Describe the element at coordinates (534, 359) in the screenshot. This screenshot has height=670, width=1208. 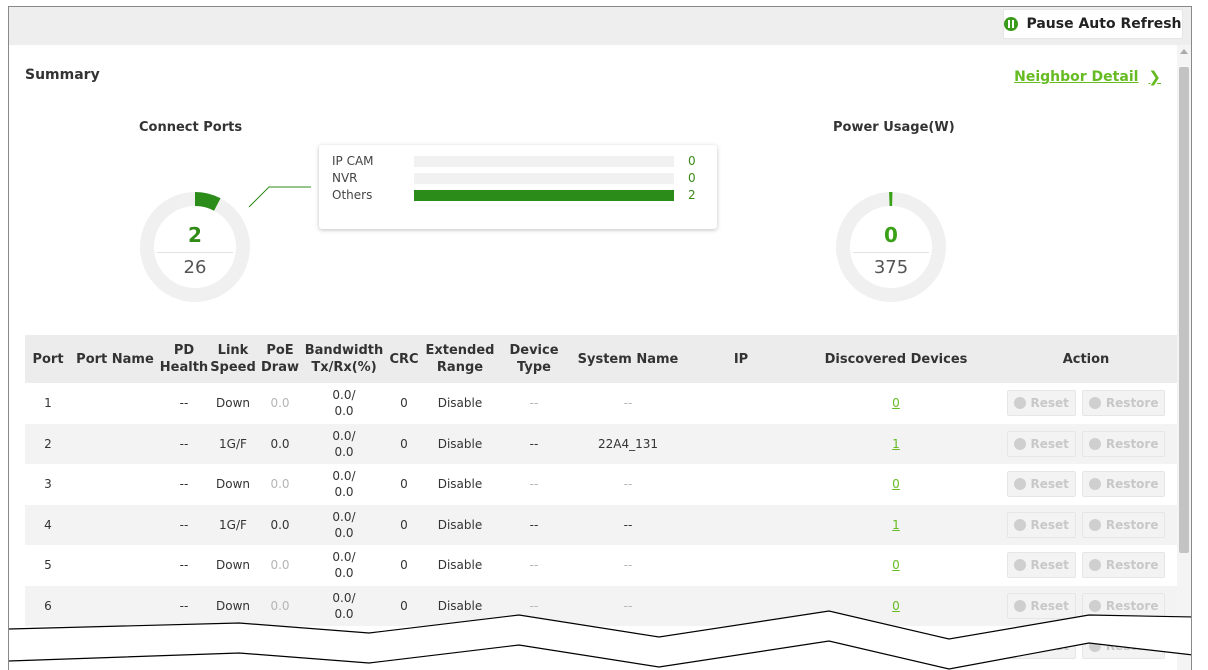
I see `col-header-device-type: Device Type` at that location.